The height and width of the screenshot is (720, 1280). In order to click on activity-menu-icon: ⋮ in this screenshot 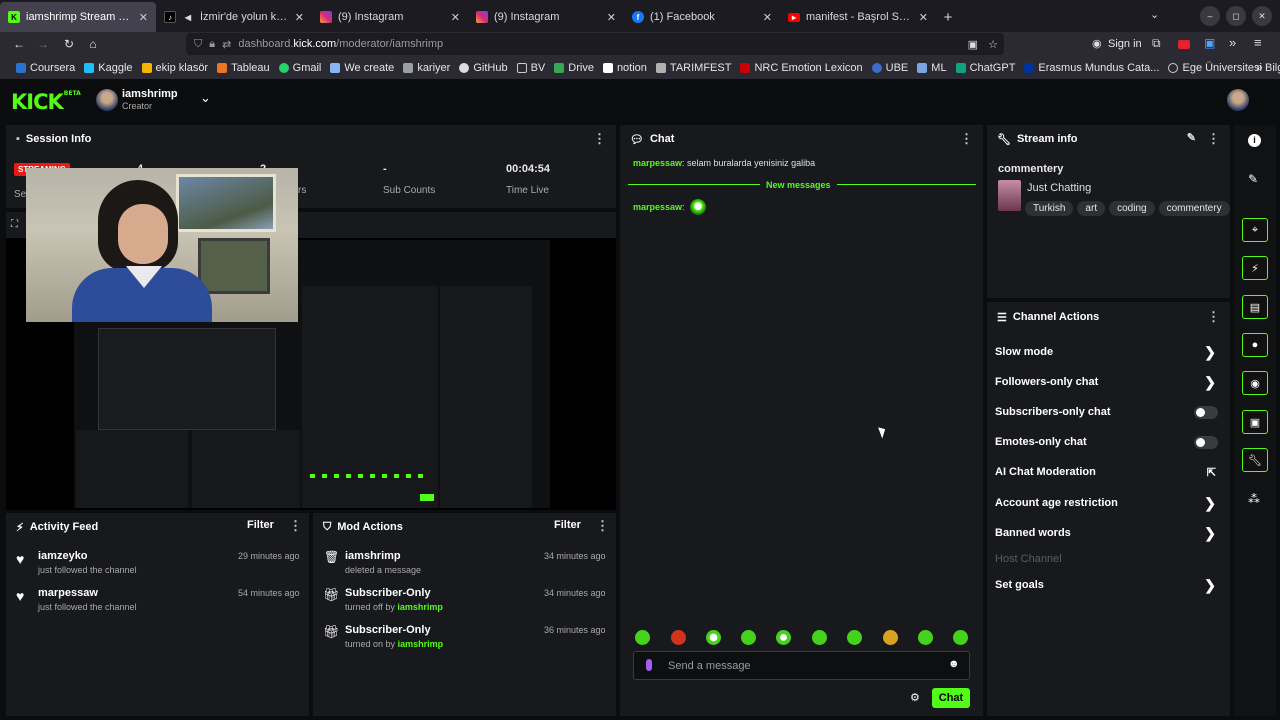, I will do `click(295, 526)`.